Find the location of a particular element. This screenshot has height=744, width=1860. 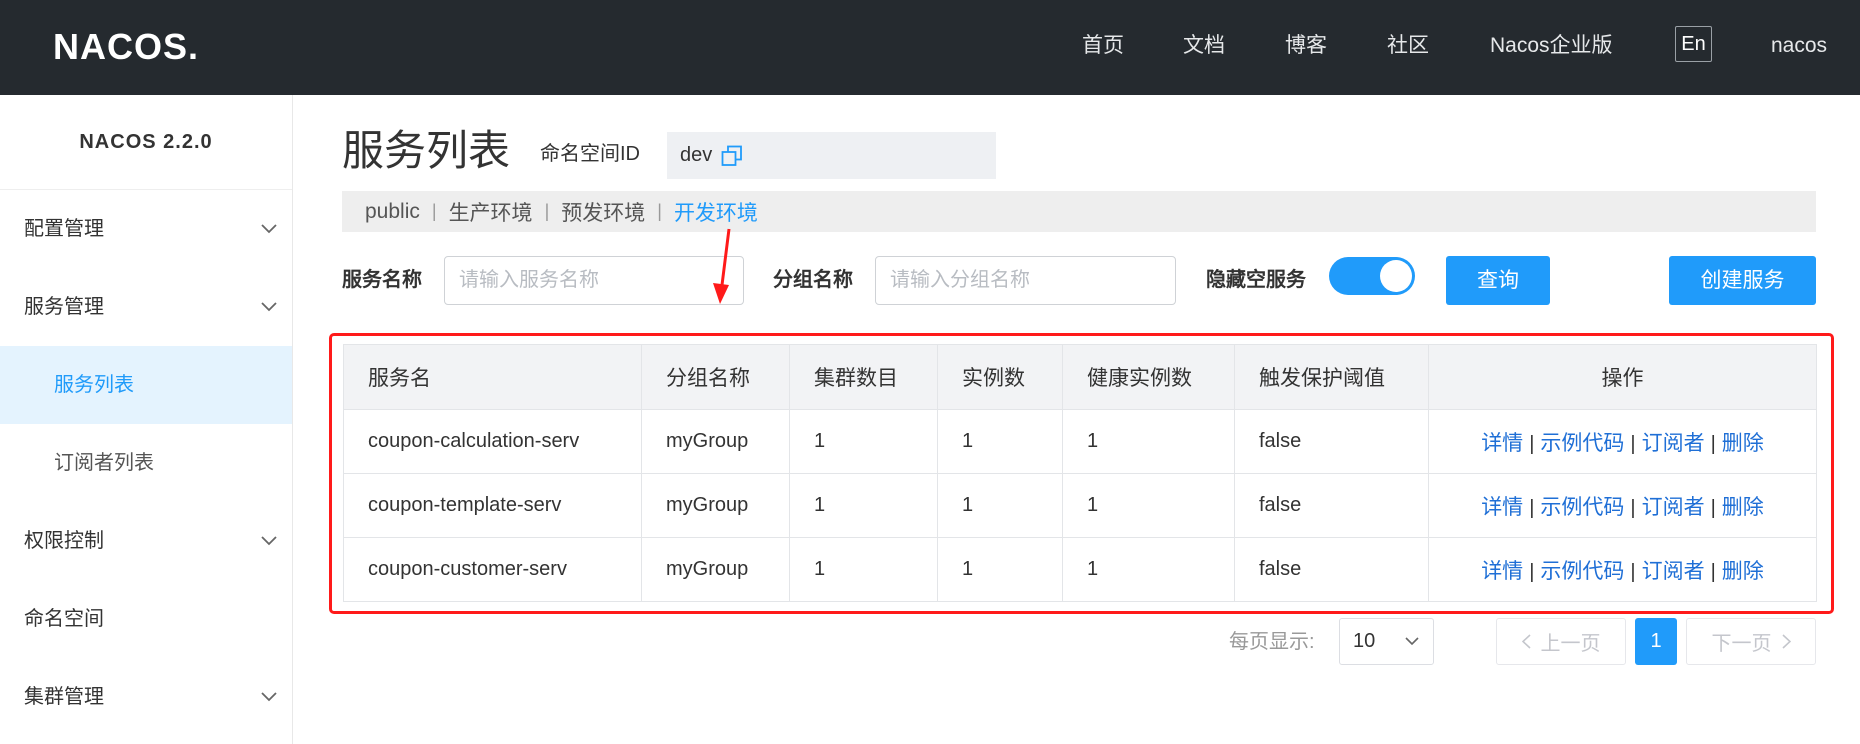

group-name-input is located at coordinates (1025, 280).